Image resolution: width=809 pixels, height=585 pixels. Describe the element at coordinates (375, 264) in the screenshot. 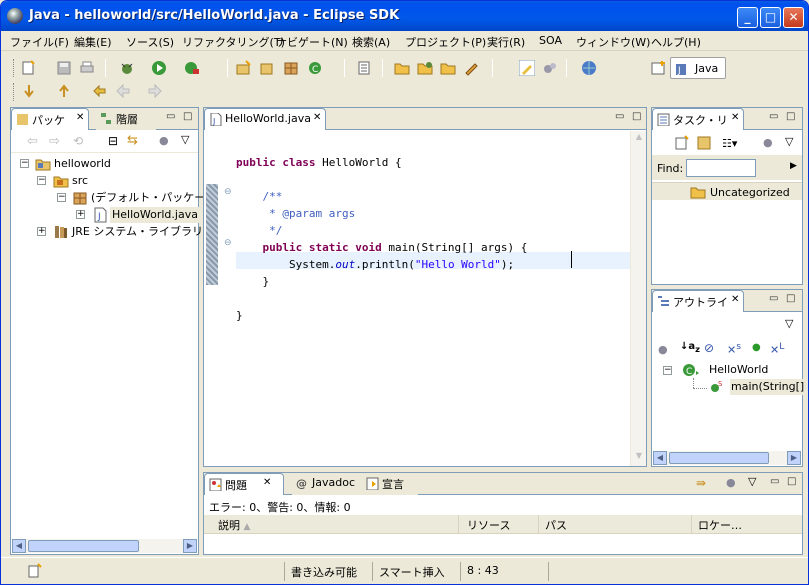

I see `code-line: System.out.println("Hello World");` at that location.